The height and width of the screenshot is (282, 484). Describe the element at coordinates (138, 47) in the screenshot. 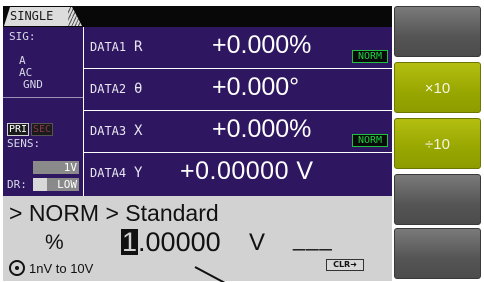

I see `data-row-symbol: R` at that location.